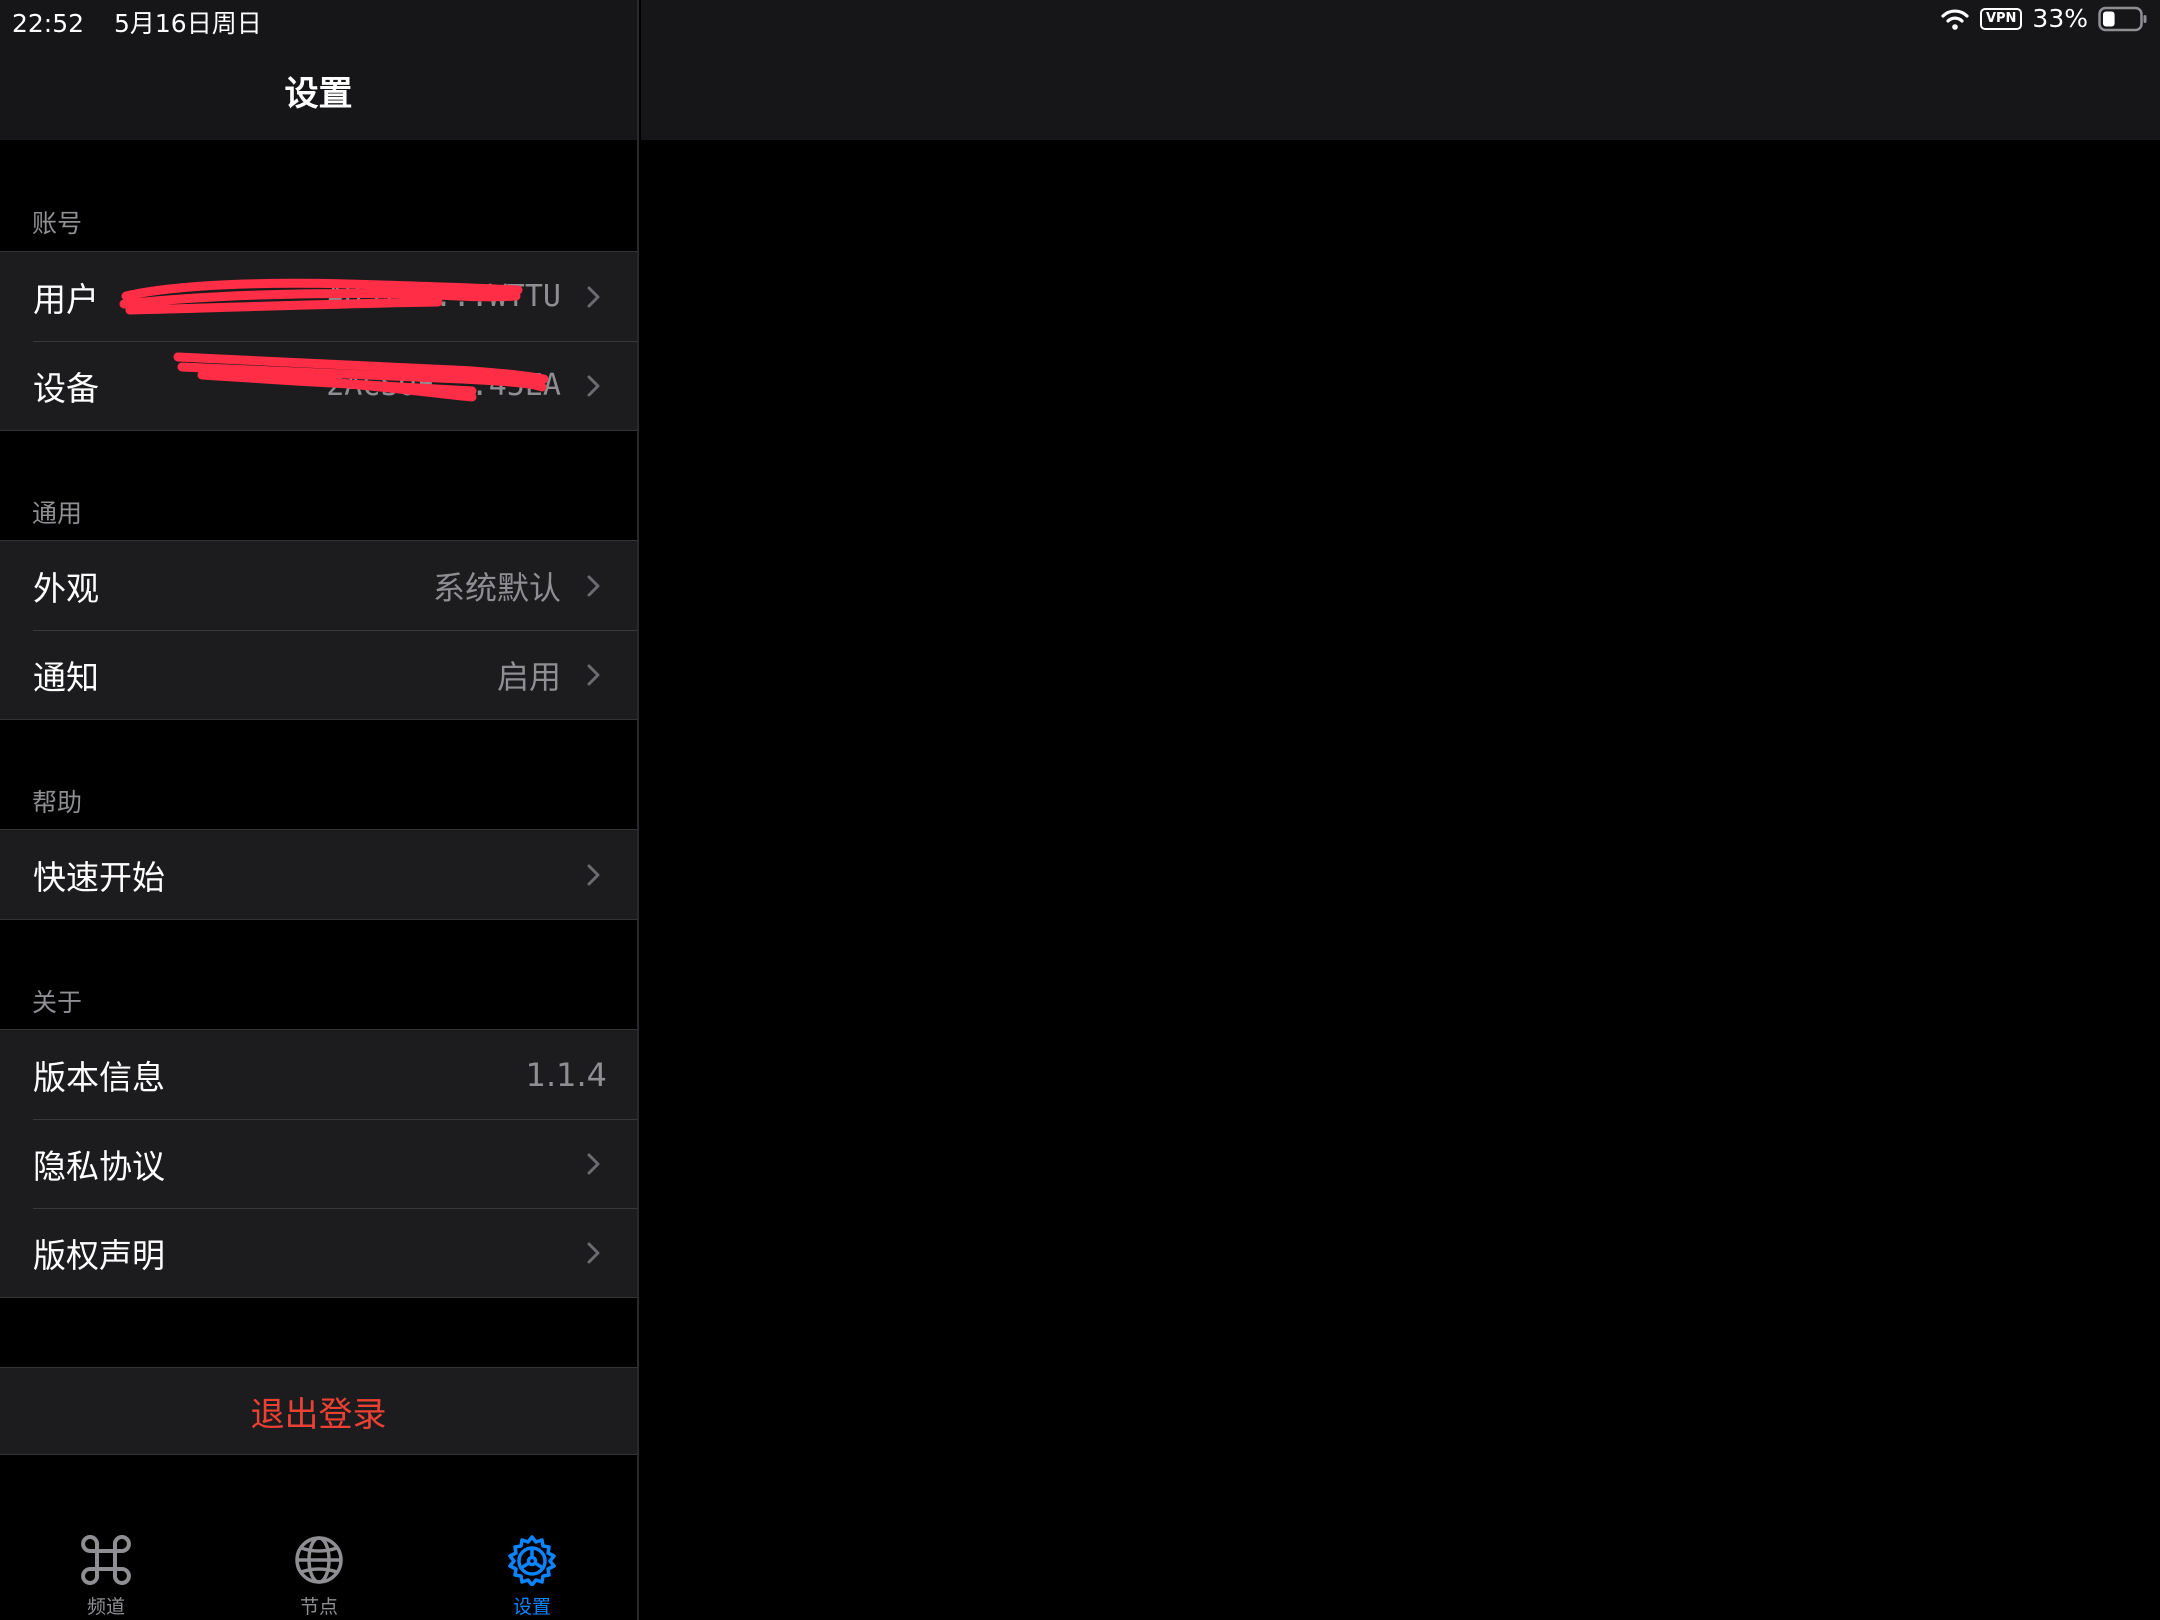 This screenshot has width=2160, height=1620. I want to click on quickstart-label: 快速开始, so click(99, 877).